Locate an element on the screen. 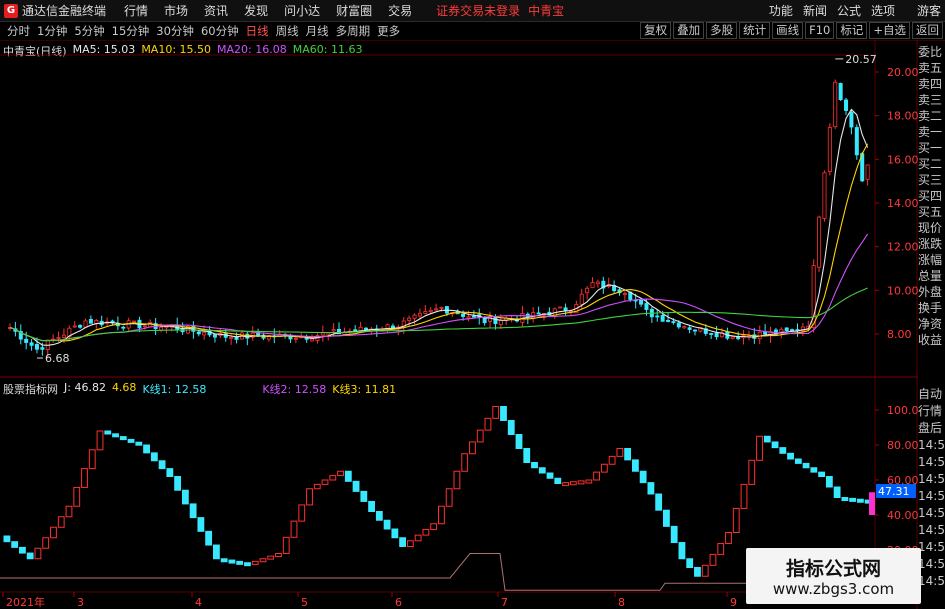 The width and height of the screenshot is (945, 609). menu-item-trade: 交易 is located at coordinates (400, 10).